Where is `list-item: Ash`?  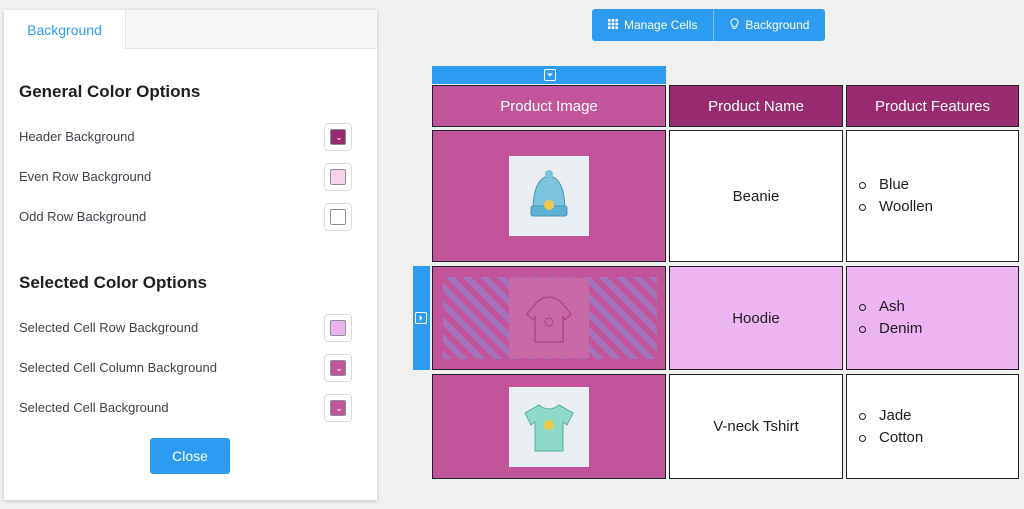 list-item: Ash is located at coordinates (890, 307).